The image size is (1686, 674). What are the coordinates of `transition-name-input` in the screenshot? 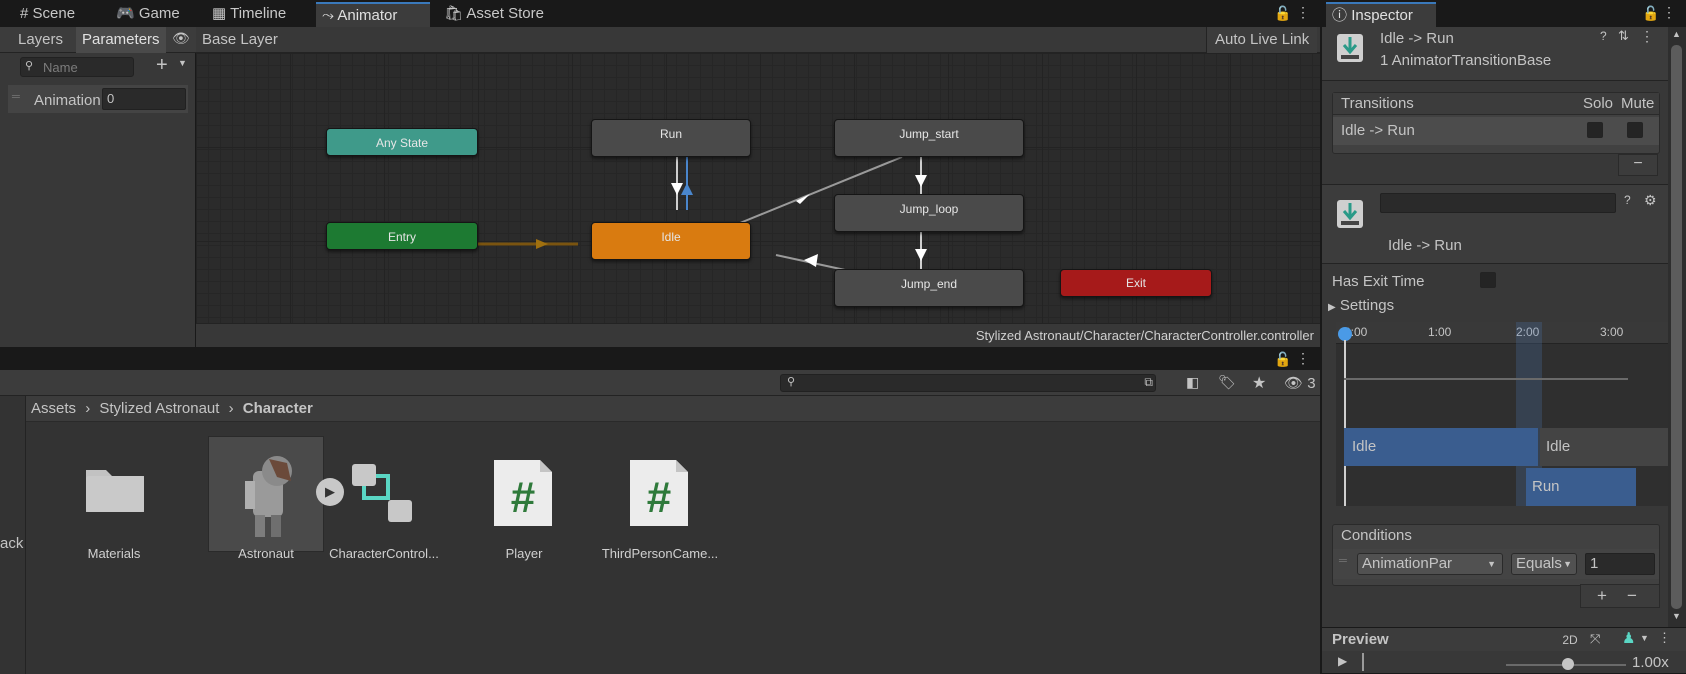 It's located at (1498, 203).